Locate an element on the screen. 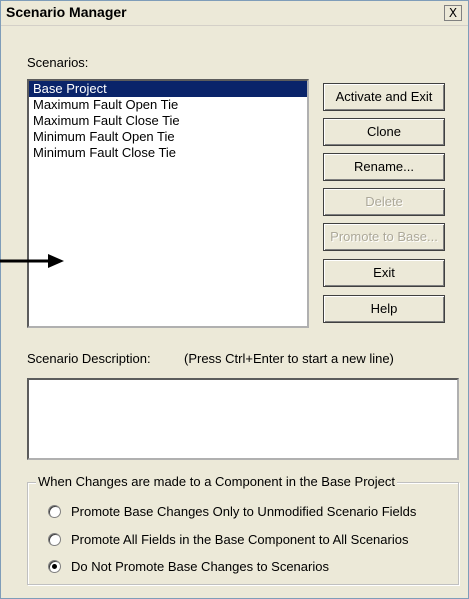 Image resolution: width=469 pixels, height=599 pixels. scenarios-label: Scenarios: is located at coordinates (58, 62).